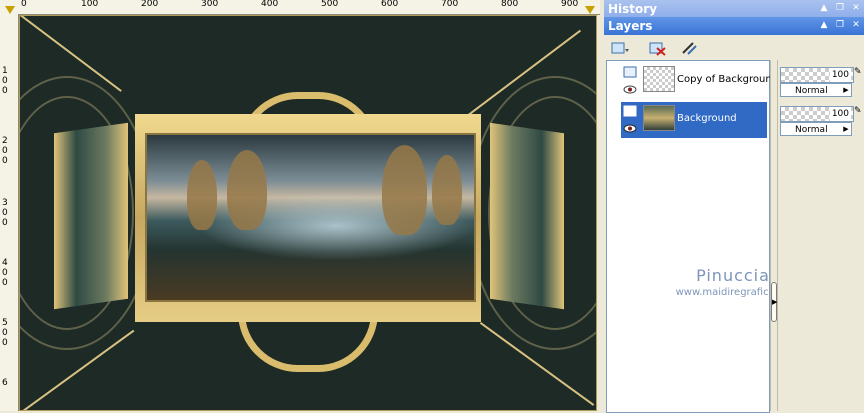 The image size is (864, 413). What do you see at coordinates (390, 4) in the screenshot?
I see `ruler-label: 600` at bounding box center [390, 4].